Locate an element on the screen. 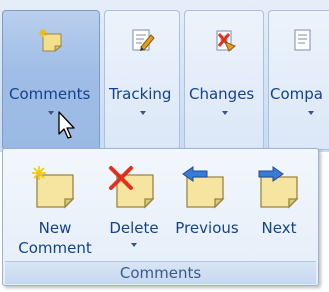  compare-icon is located at coordinates (302, 40).